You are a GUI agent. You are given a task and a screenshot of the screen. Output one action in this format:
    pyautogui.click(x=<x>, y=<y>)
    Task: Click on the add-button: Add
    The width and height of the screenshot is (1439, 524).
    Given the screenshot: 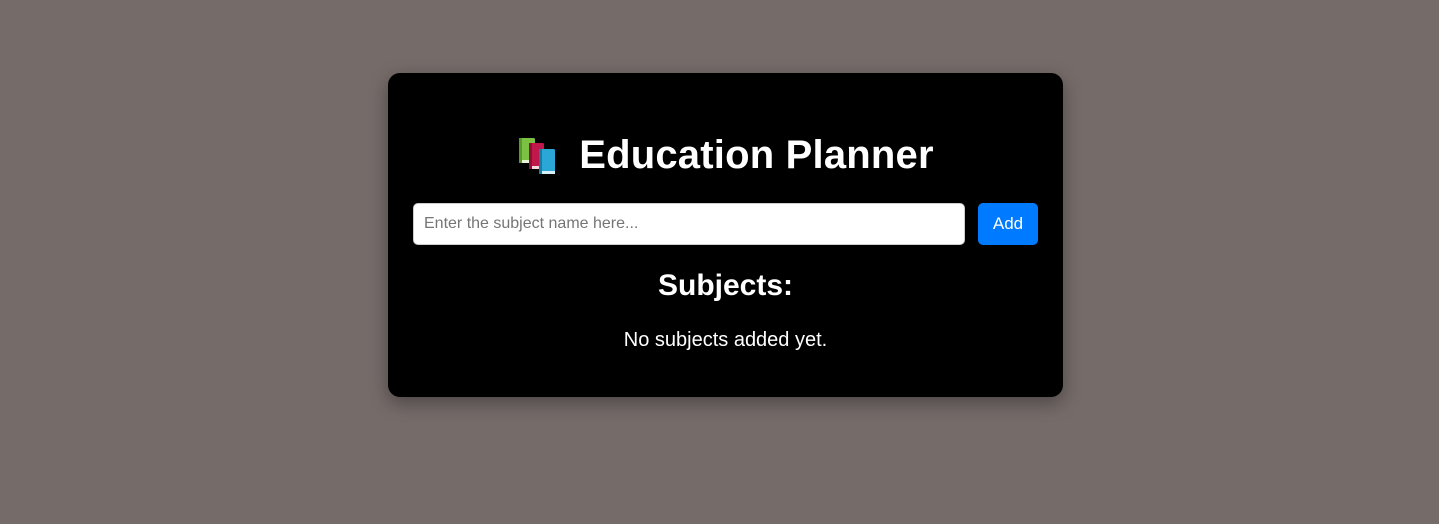 What is the action you would take?
    pyautogui.click(x=1008, y=224)
    